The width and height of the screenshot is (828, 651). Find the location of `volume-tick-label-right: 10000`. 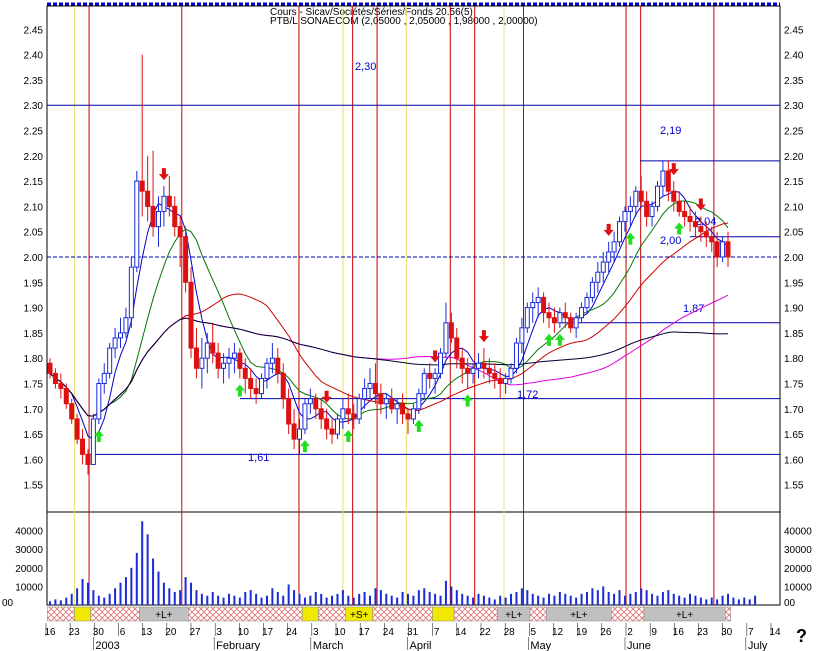

volume-tick-label-right: 10000 is located at coordinates (798, 587).